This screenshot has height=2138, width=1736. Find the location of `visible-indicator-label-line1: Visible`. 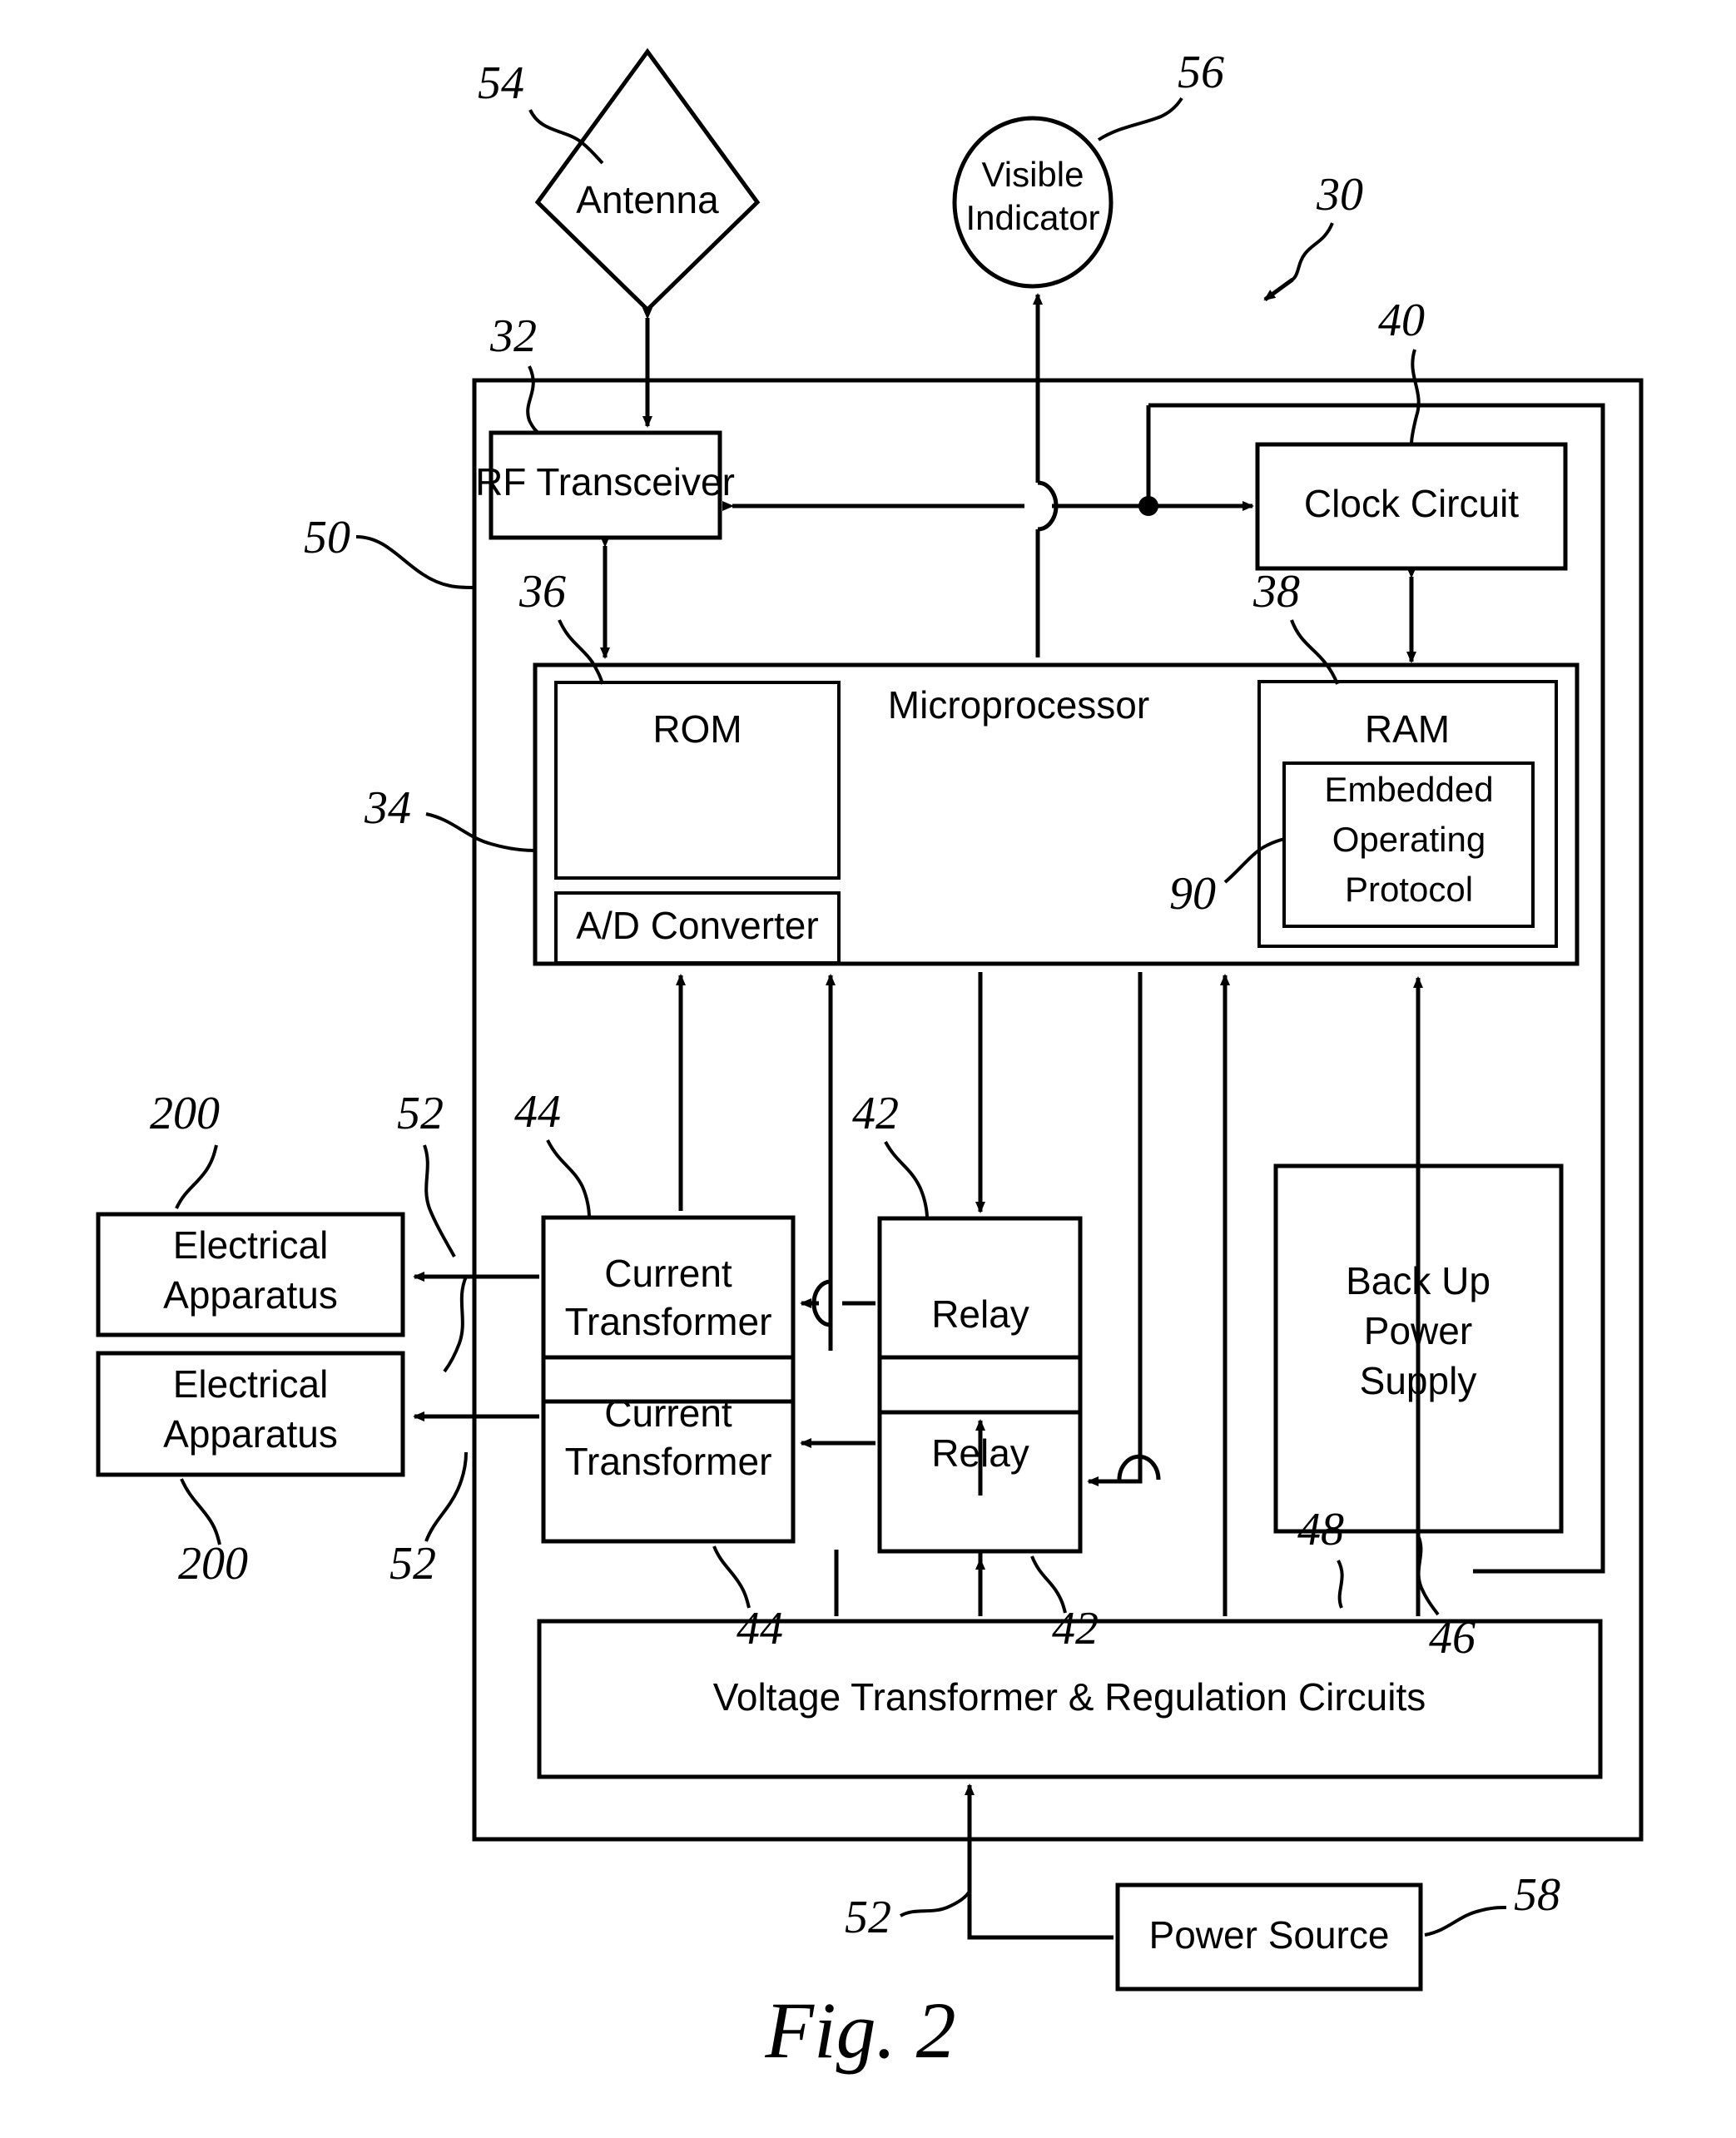

visible-indicator-label-line1: Visible is located at coordinates (1033, 174).